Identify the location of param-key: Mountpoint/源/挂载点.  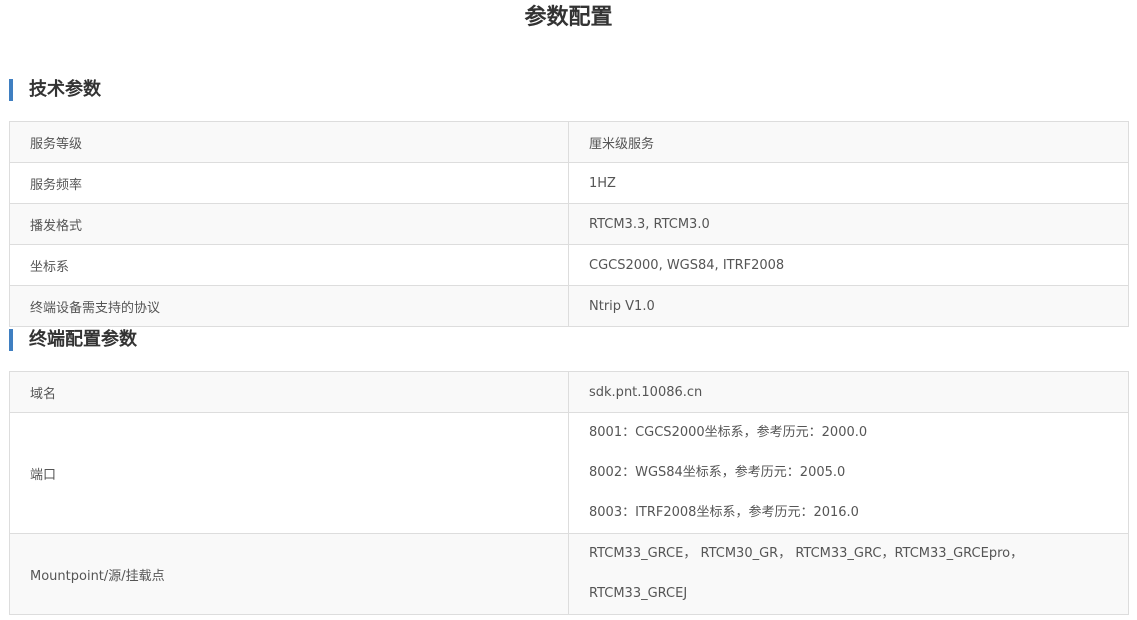
(289, 574).